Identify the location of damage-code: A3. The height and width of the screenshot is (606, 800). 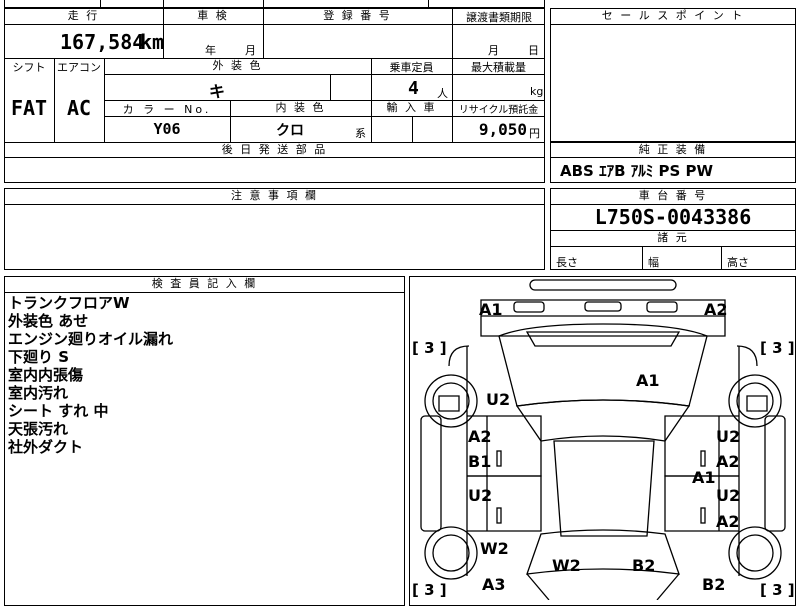
(494, 584).